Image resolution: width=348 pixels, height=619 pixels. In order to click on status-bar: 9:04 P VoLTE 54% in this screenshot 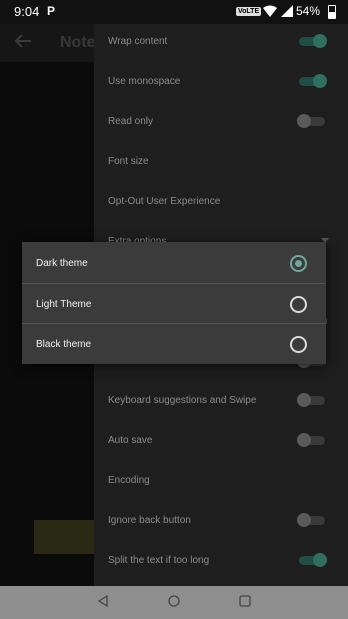, I will do `click(174, 12)`.